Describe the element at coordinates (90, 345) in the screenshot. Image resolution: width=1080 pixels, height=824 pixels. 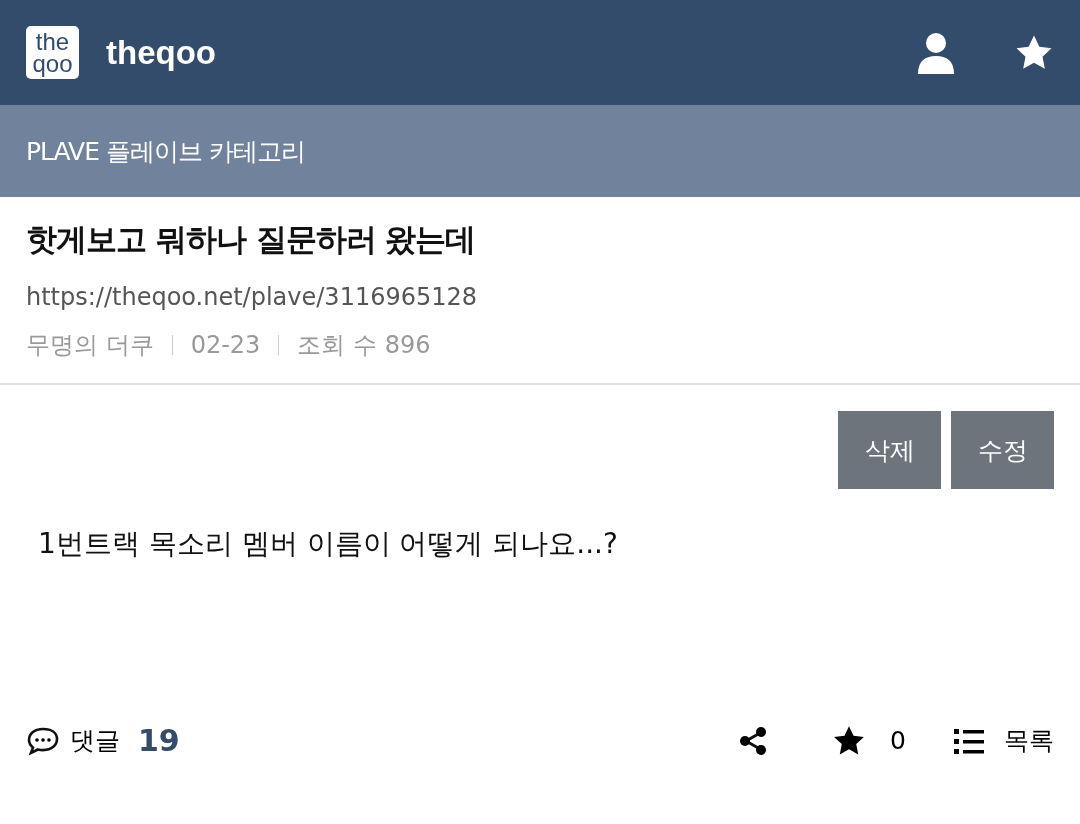
I see `meta-text: 무명의 더쿠` at that location.